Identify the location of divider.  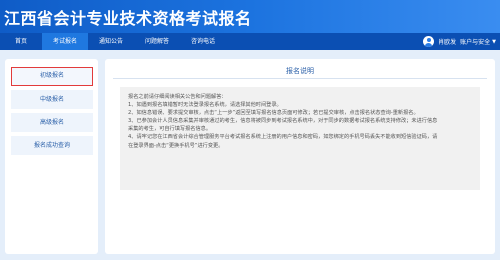
(300, 78).